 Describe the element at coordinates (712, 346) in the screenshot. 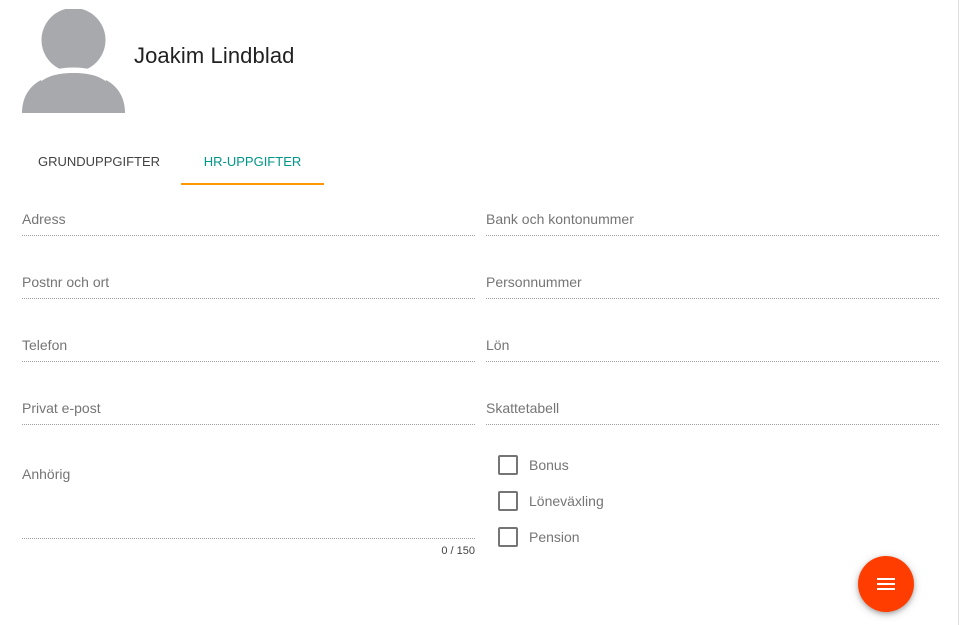

I see `salary-field: Lön` at that location.